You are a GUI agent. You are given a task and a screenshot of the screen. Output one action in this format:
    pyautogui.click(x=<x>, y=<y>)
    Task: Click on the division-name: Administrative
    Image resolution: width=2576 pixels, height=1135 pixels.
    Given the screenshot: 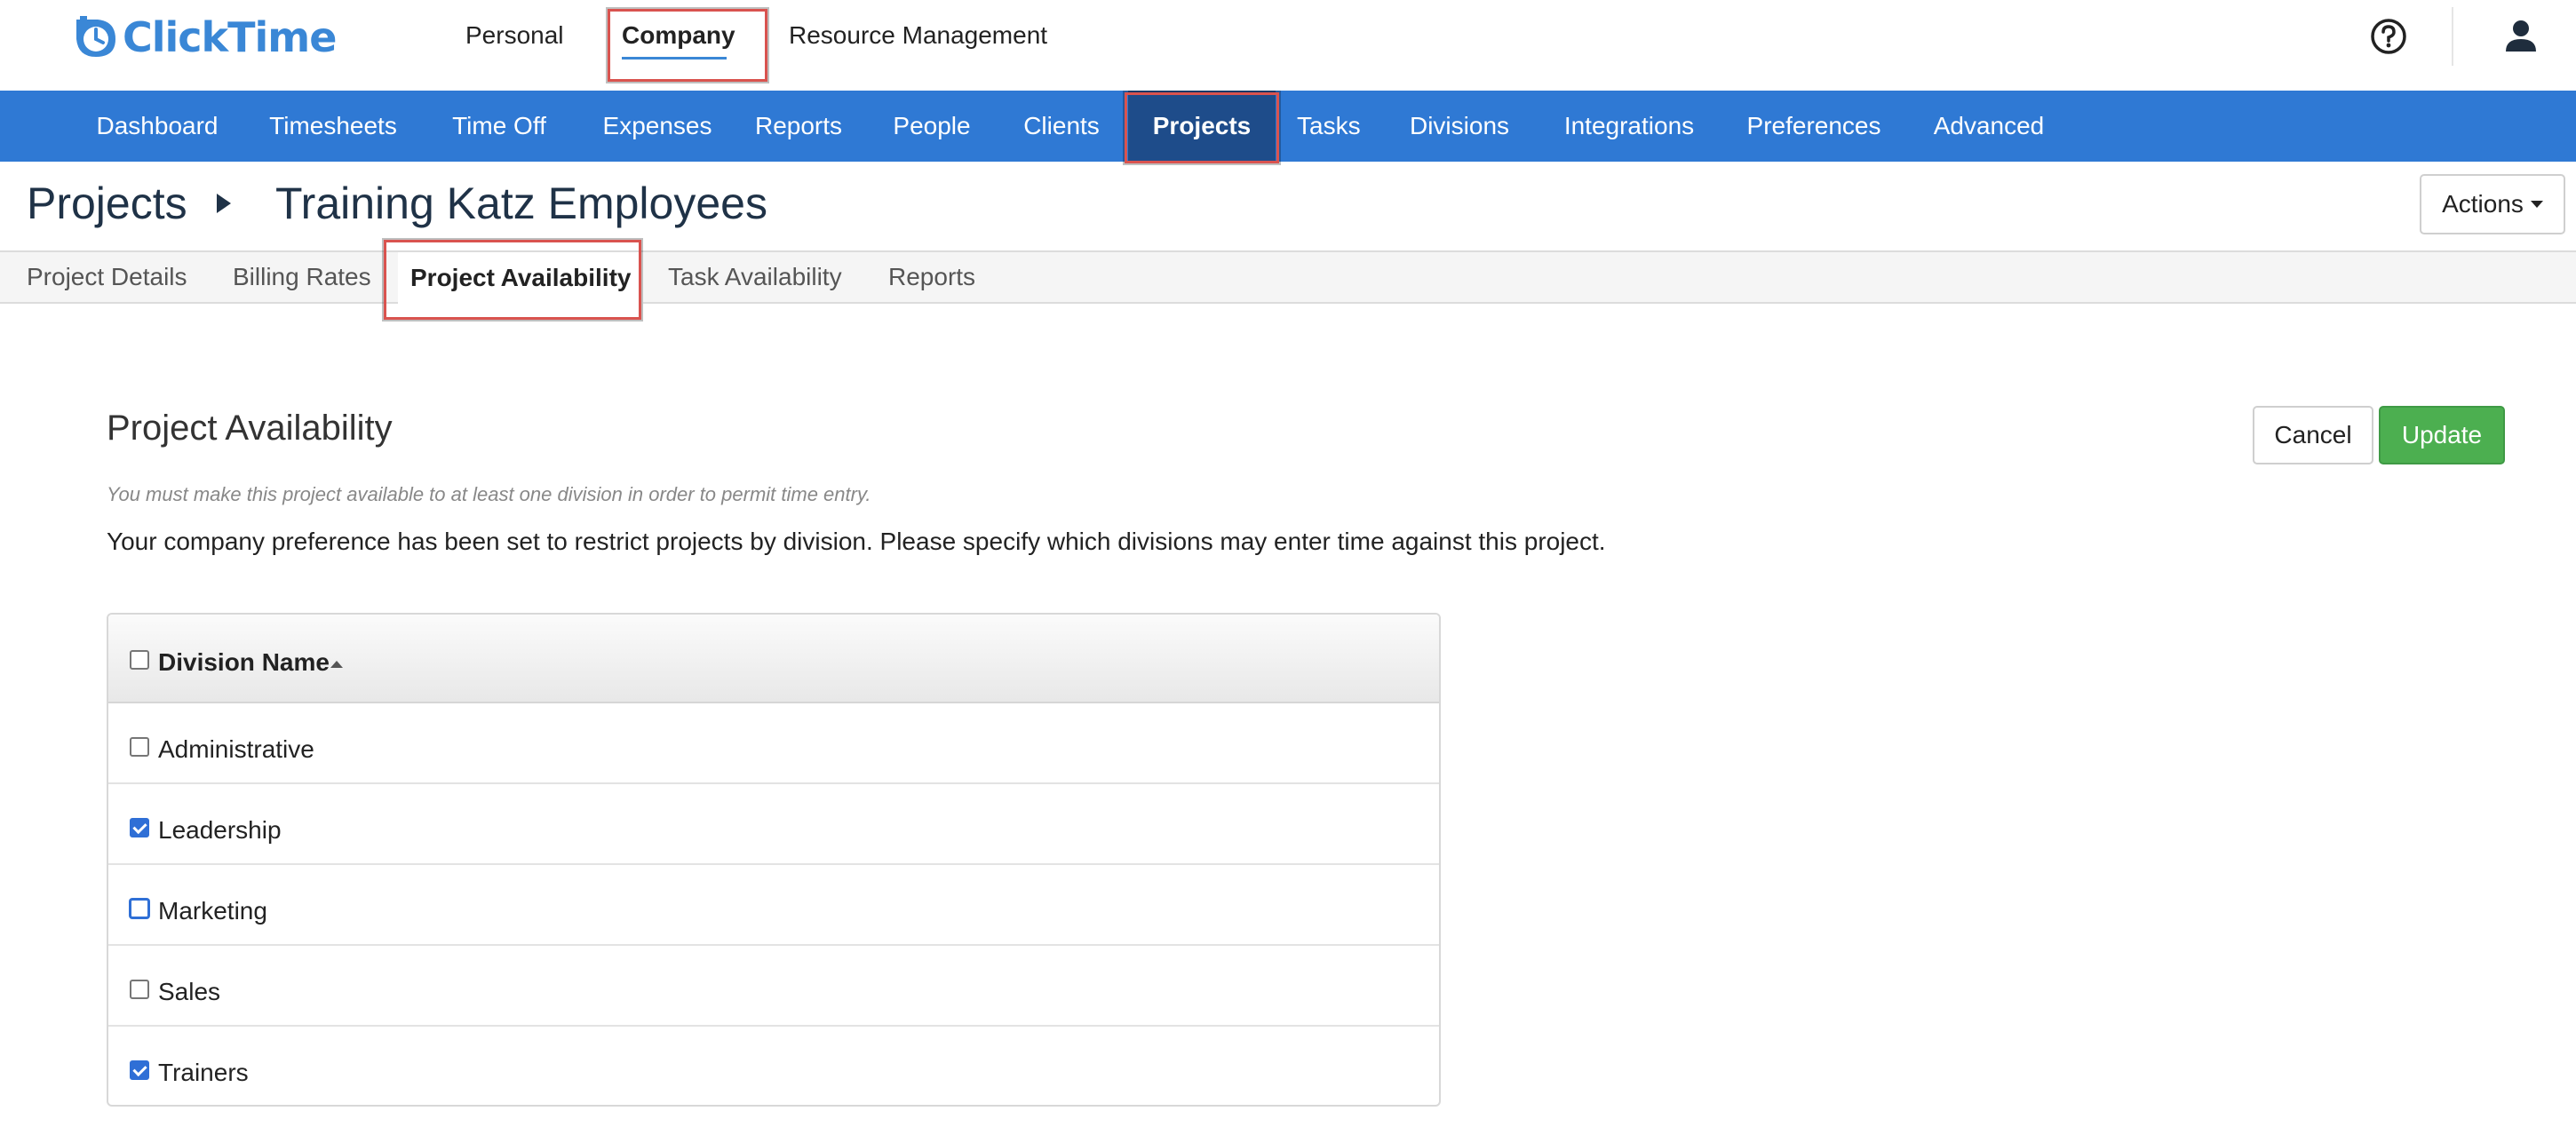 What is the action you would take?
    pyautogui.click(x=236, y=749)
    